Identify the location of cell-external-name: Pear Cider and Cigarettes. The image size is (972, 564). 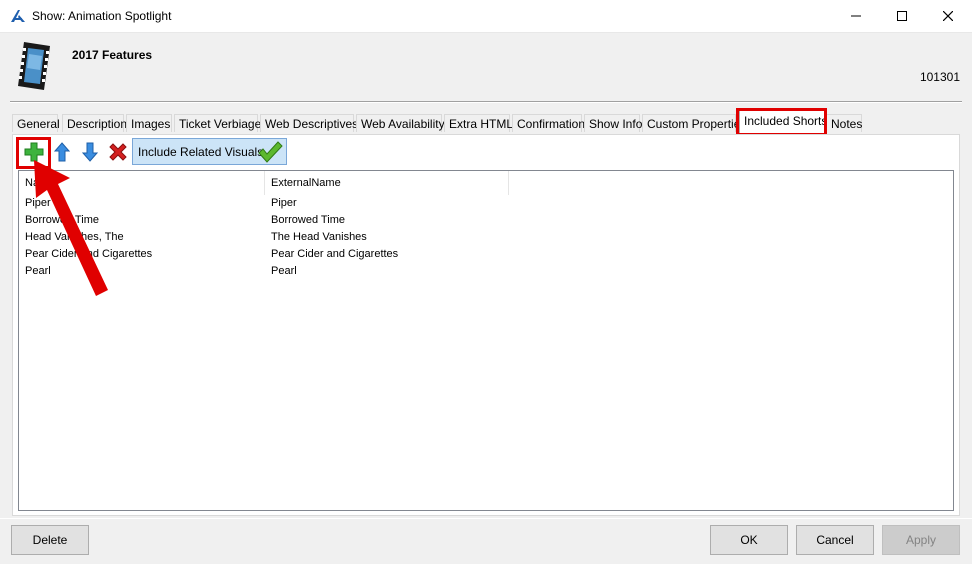
(335, 254).